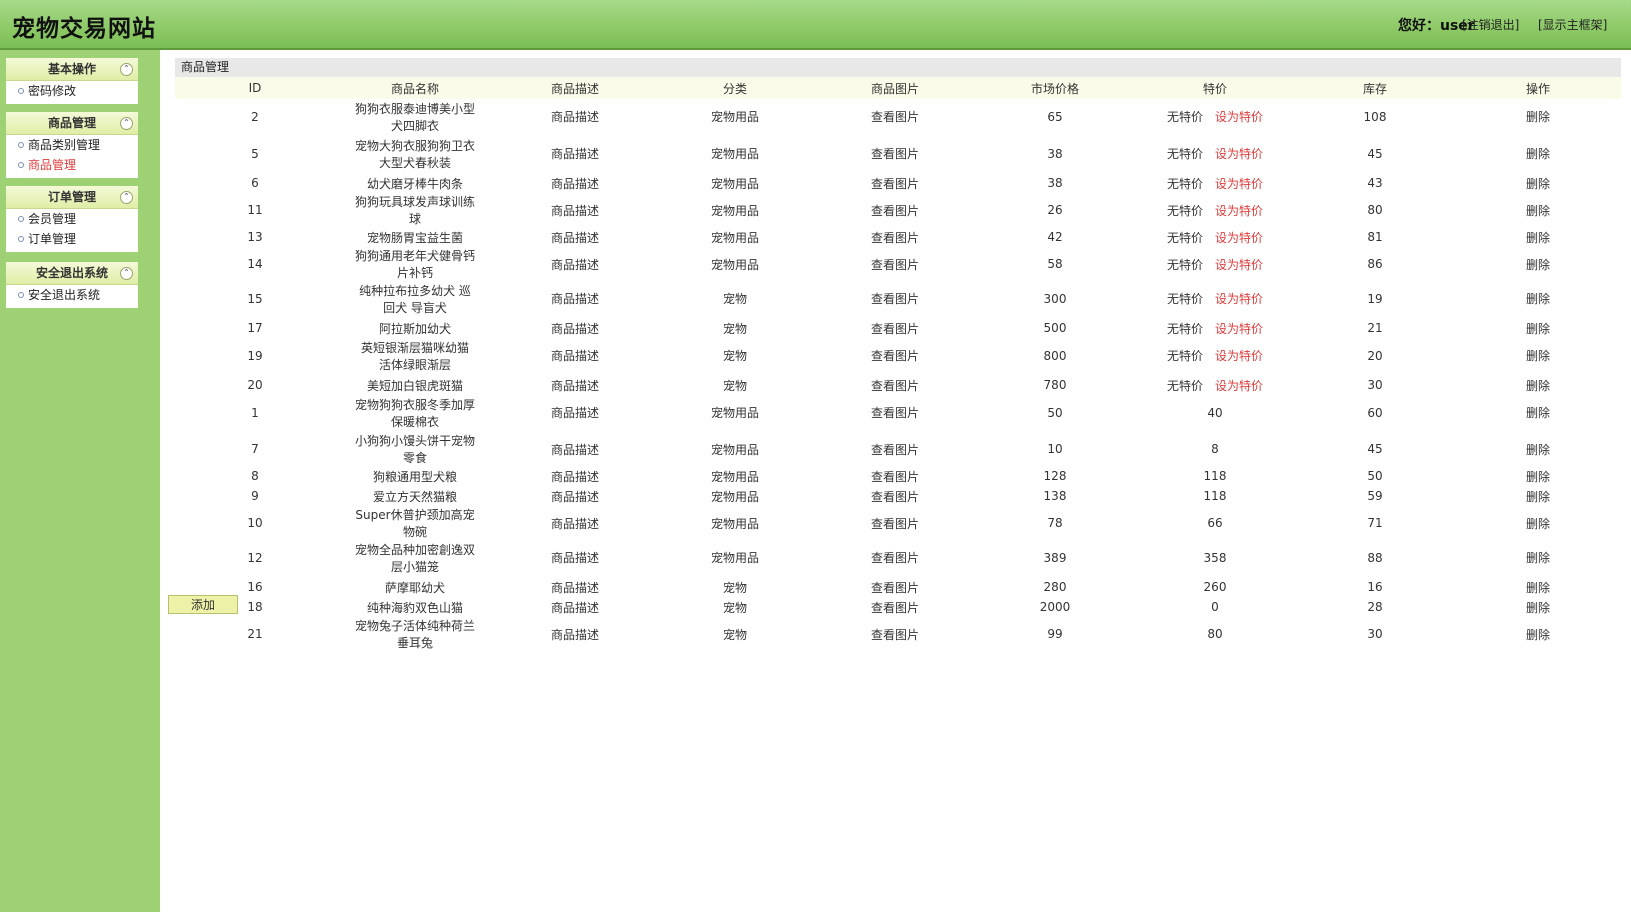  I want to click on cell-category: 宠物用品, so click(734, 117).